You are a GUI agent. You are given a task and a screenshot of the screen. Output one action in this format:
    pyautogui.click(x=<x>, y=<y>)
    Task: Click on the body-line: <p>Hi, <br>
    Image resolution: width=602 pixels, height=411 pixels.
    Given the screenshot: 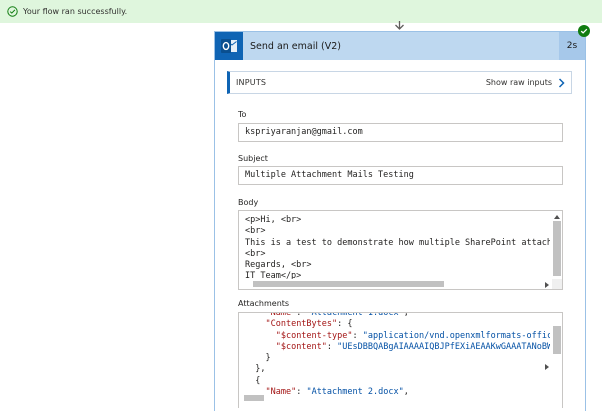 What is the action you would take?
    pyautogui.click(x=273, y=220)
    